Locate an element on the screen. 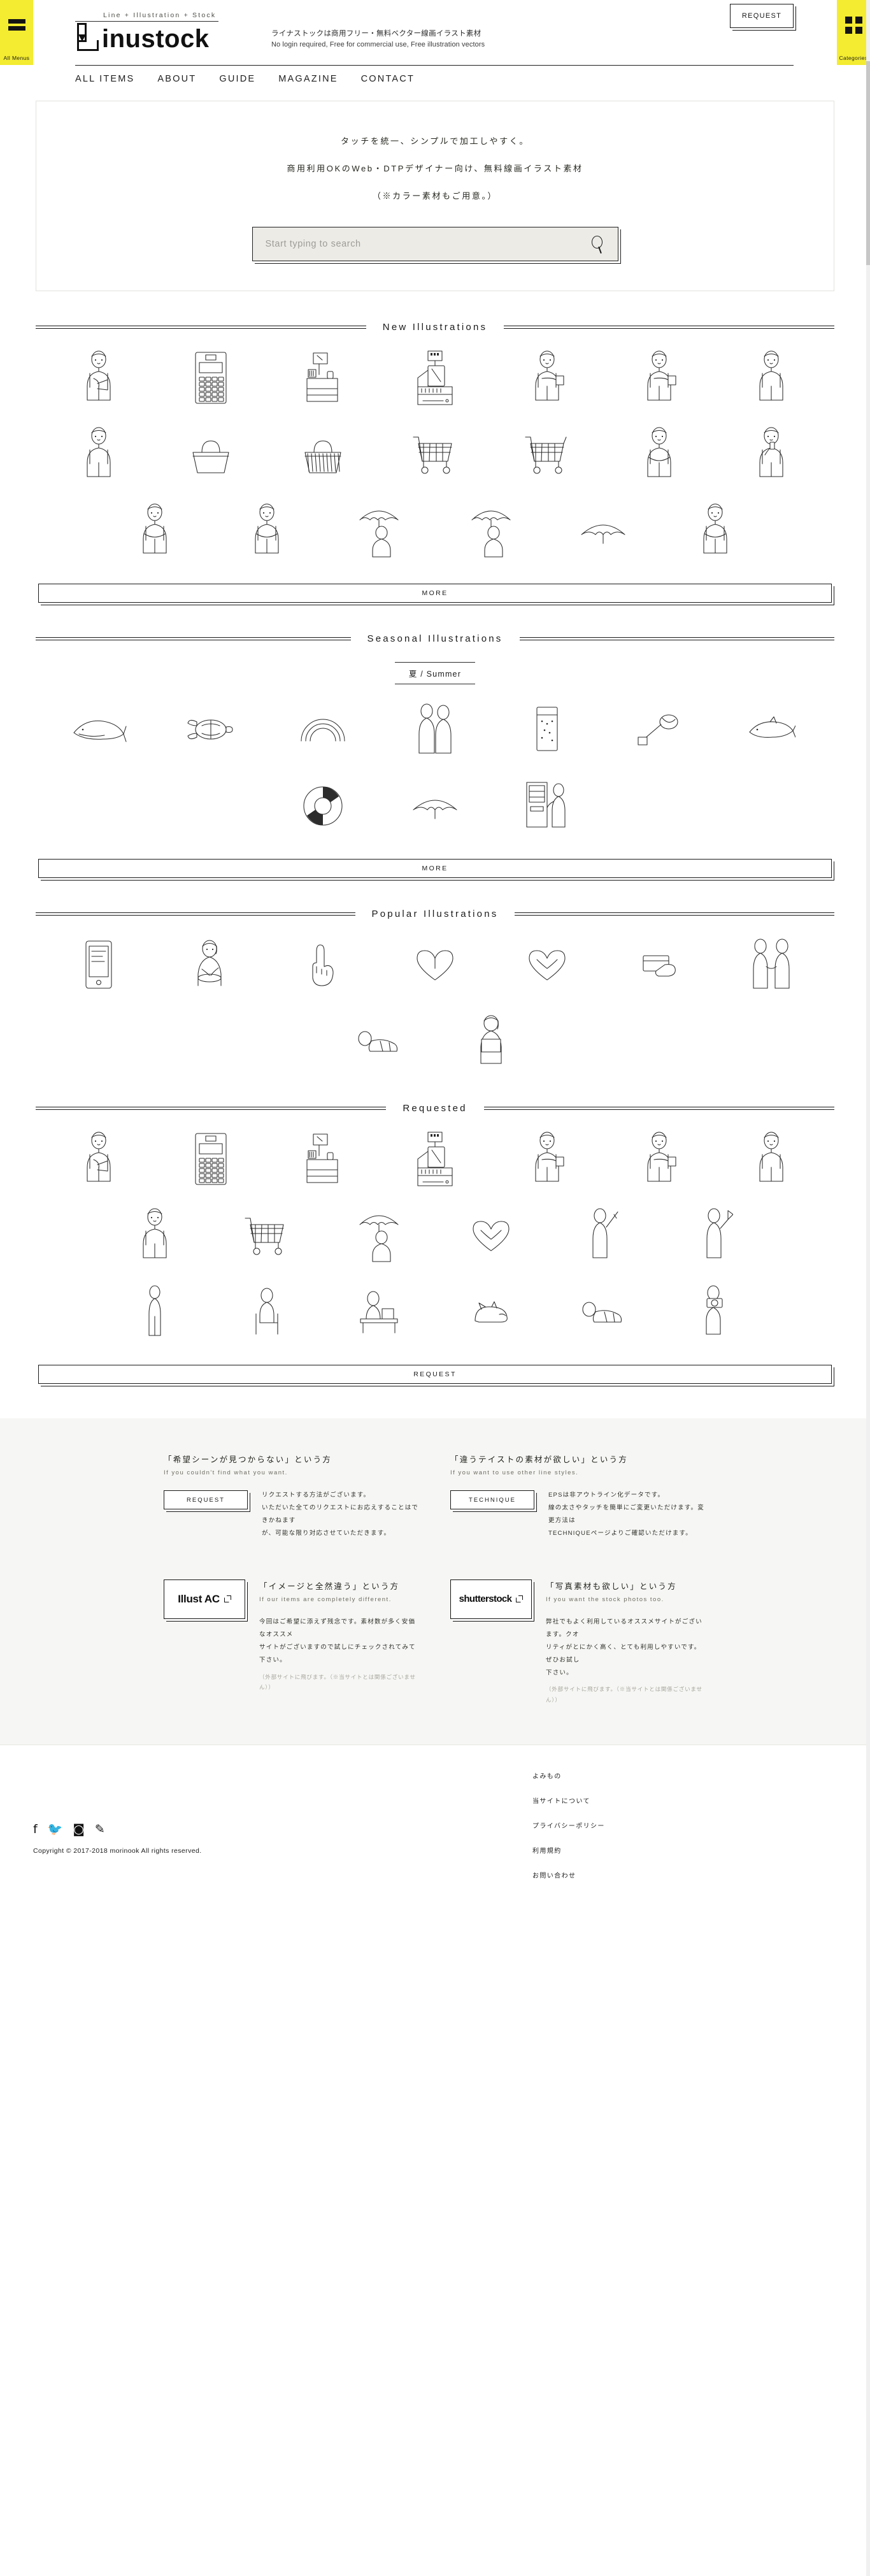 The height and width of the screenshot is (2576, 870). illustration-dolphin is located at coordinates (771, 729).